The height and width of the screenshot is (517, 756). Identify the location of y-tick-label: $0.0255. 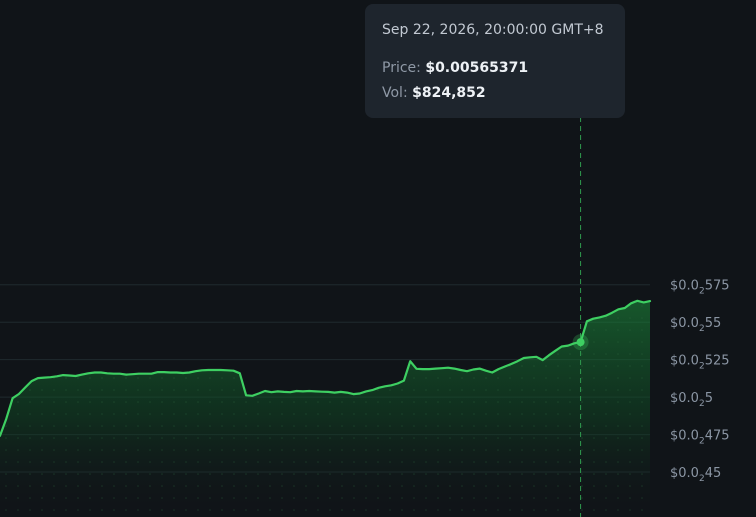
(695, 325).